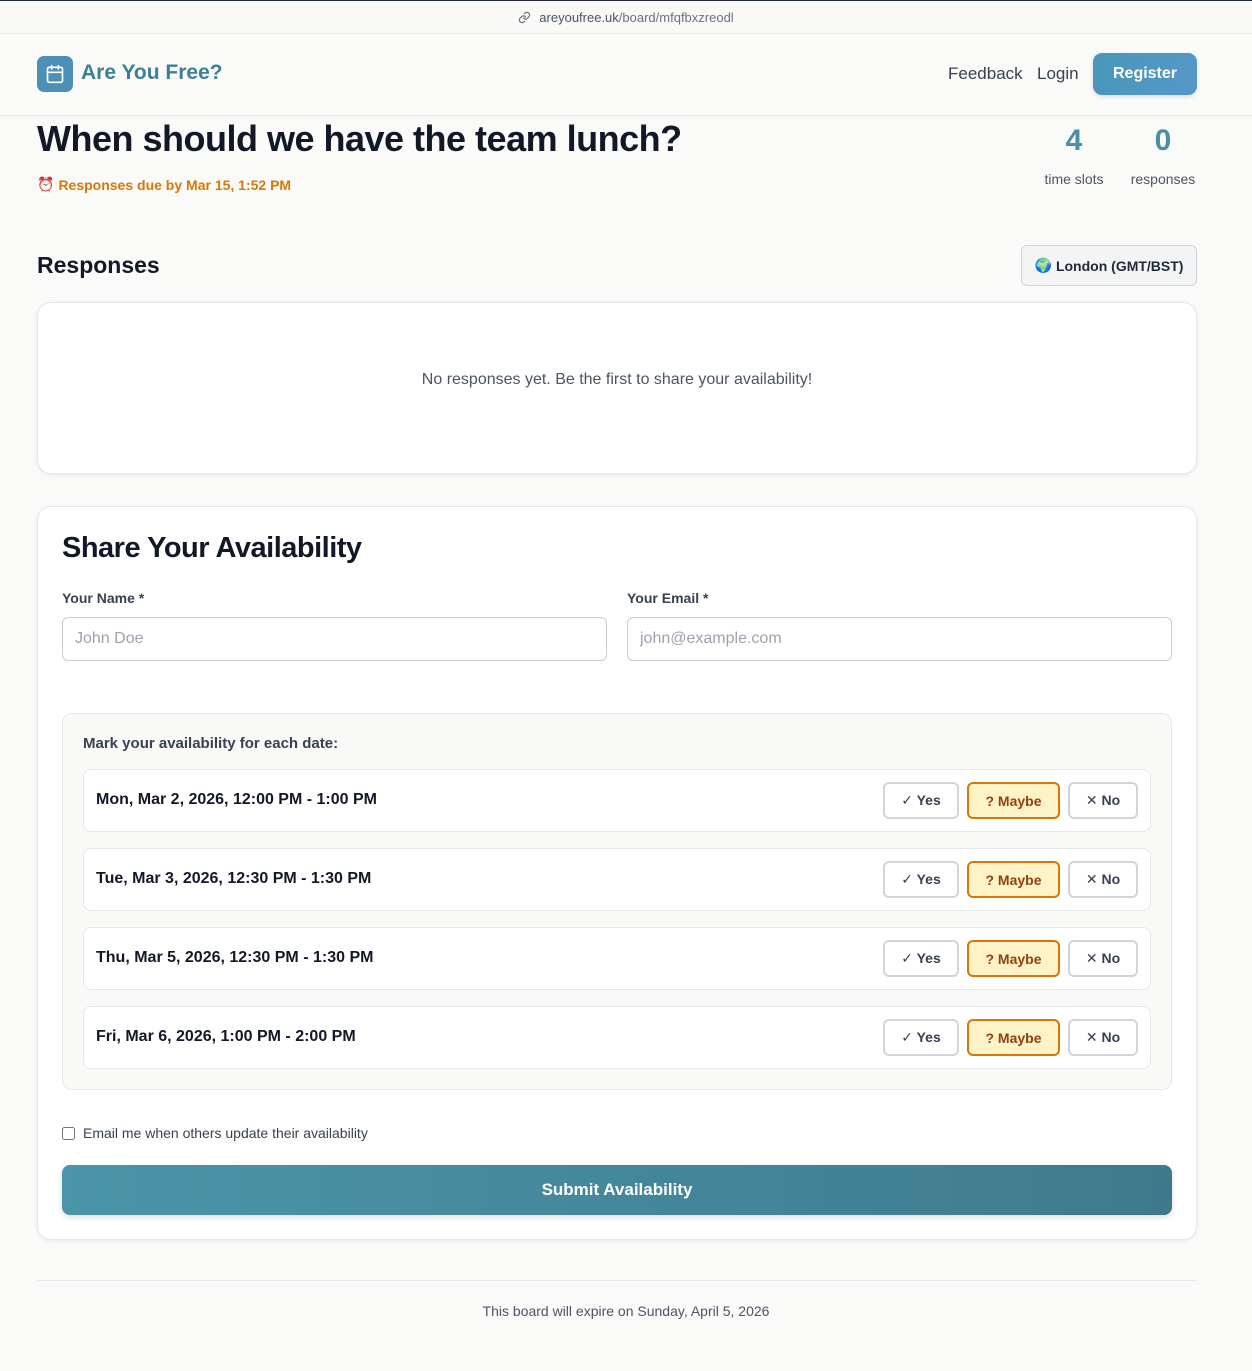 This screenshot has height=1371, width=1252. I want to click on stat-responses-label: responses, so click(1163, 179).